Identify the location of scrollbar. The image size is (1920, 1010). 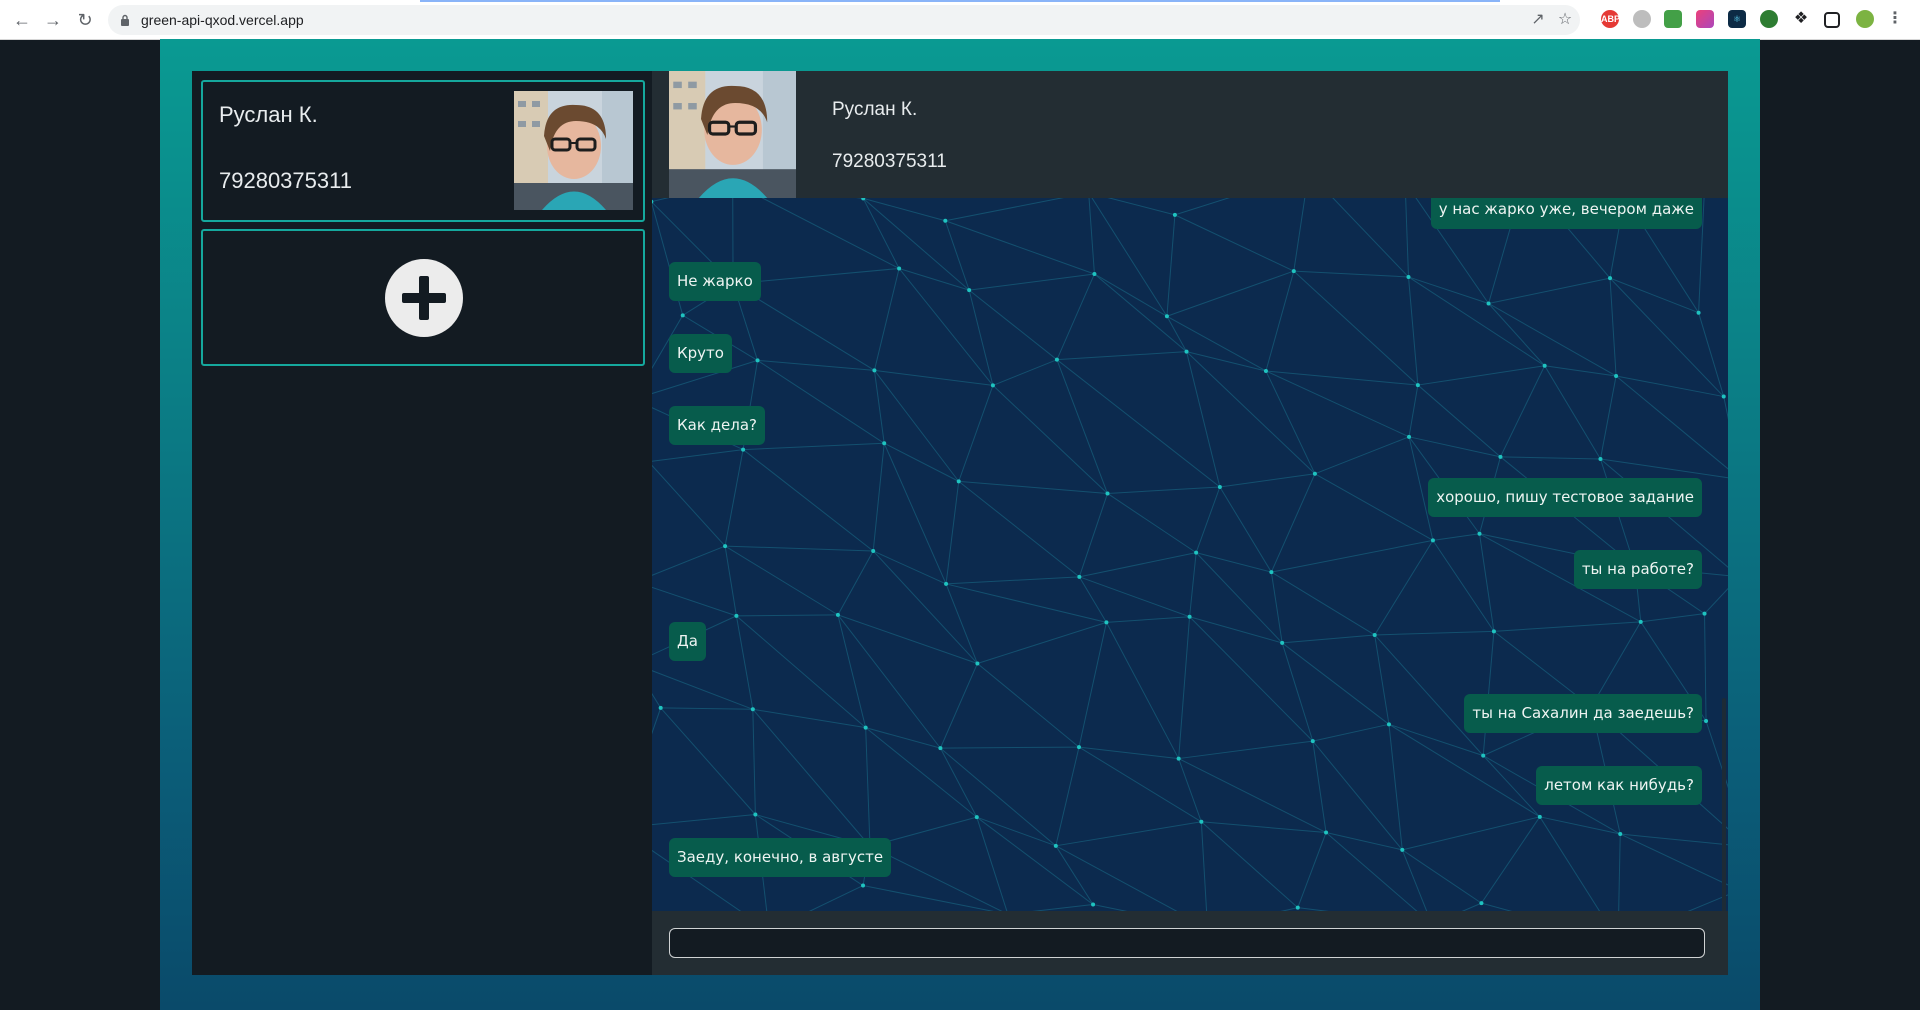
(1724, 804).